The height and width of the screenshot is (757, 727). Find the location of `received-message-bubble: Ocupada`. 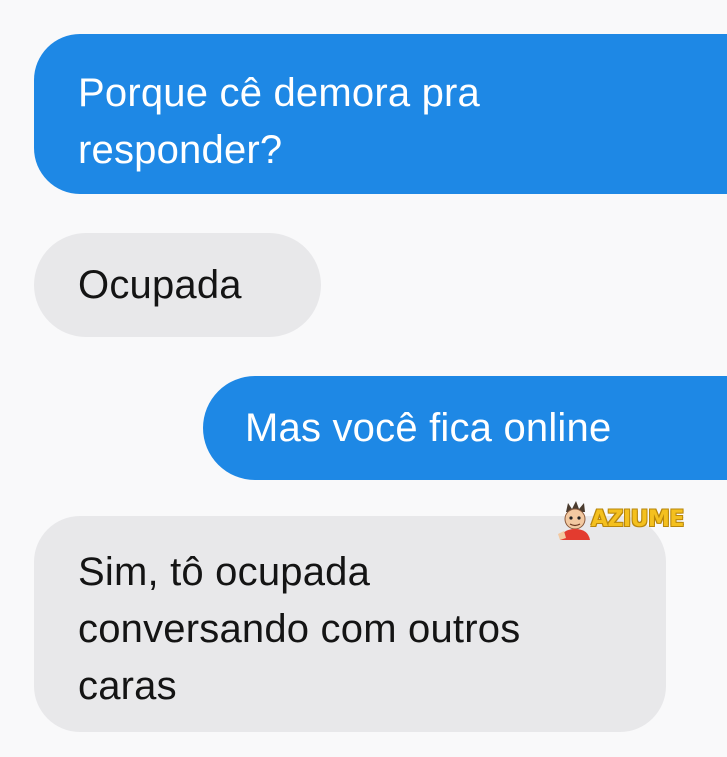

received-message-bubble: Ocupada is located at coordinates (177, 285).